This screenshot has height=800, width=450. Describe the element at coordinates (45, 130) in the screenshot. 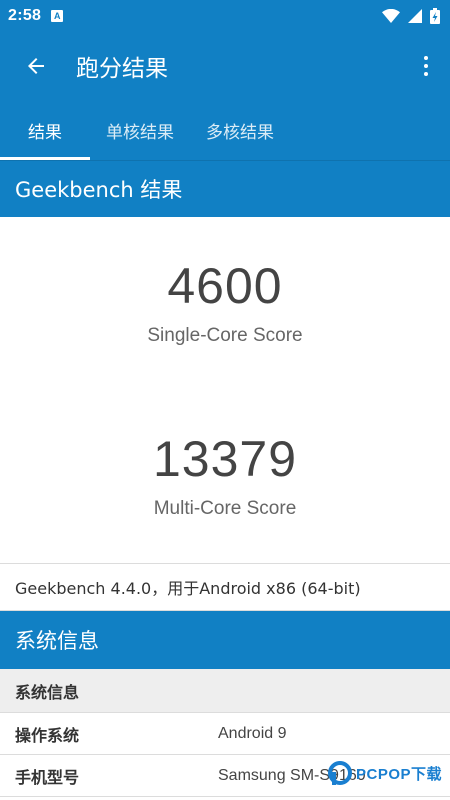

I see `tab-results: 结果` at that location.